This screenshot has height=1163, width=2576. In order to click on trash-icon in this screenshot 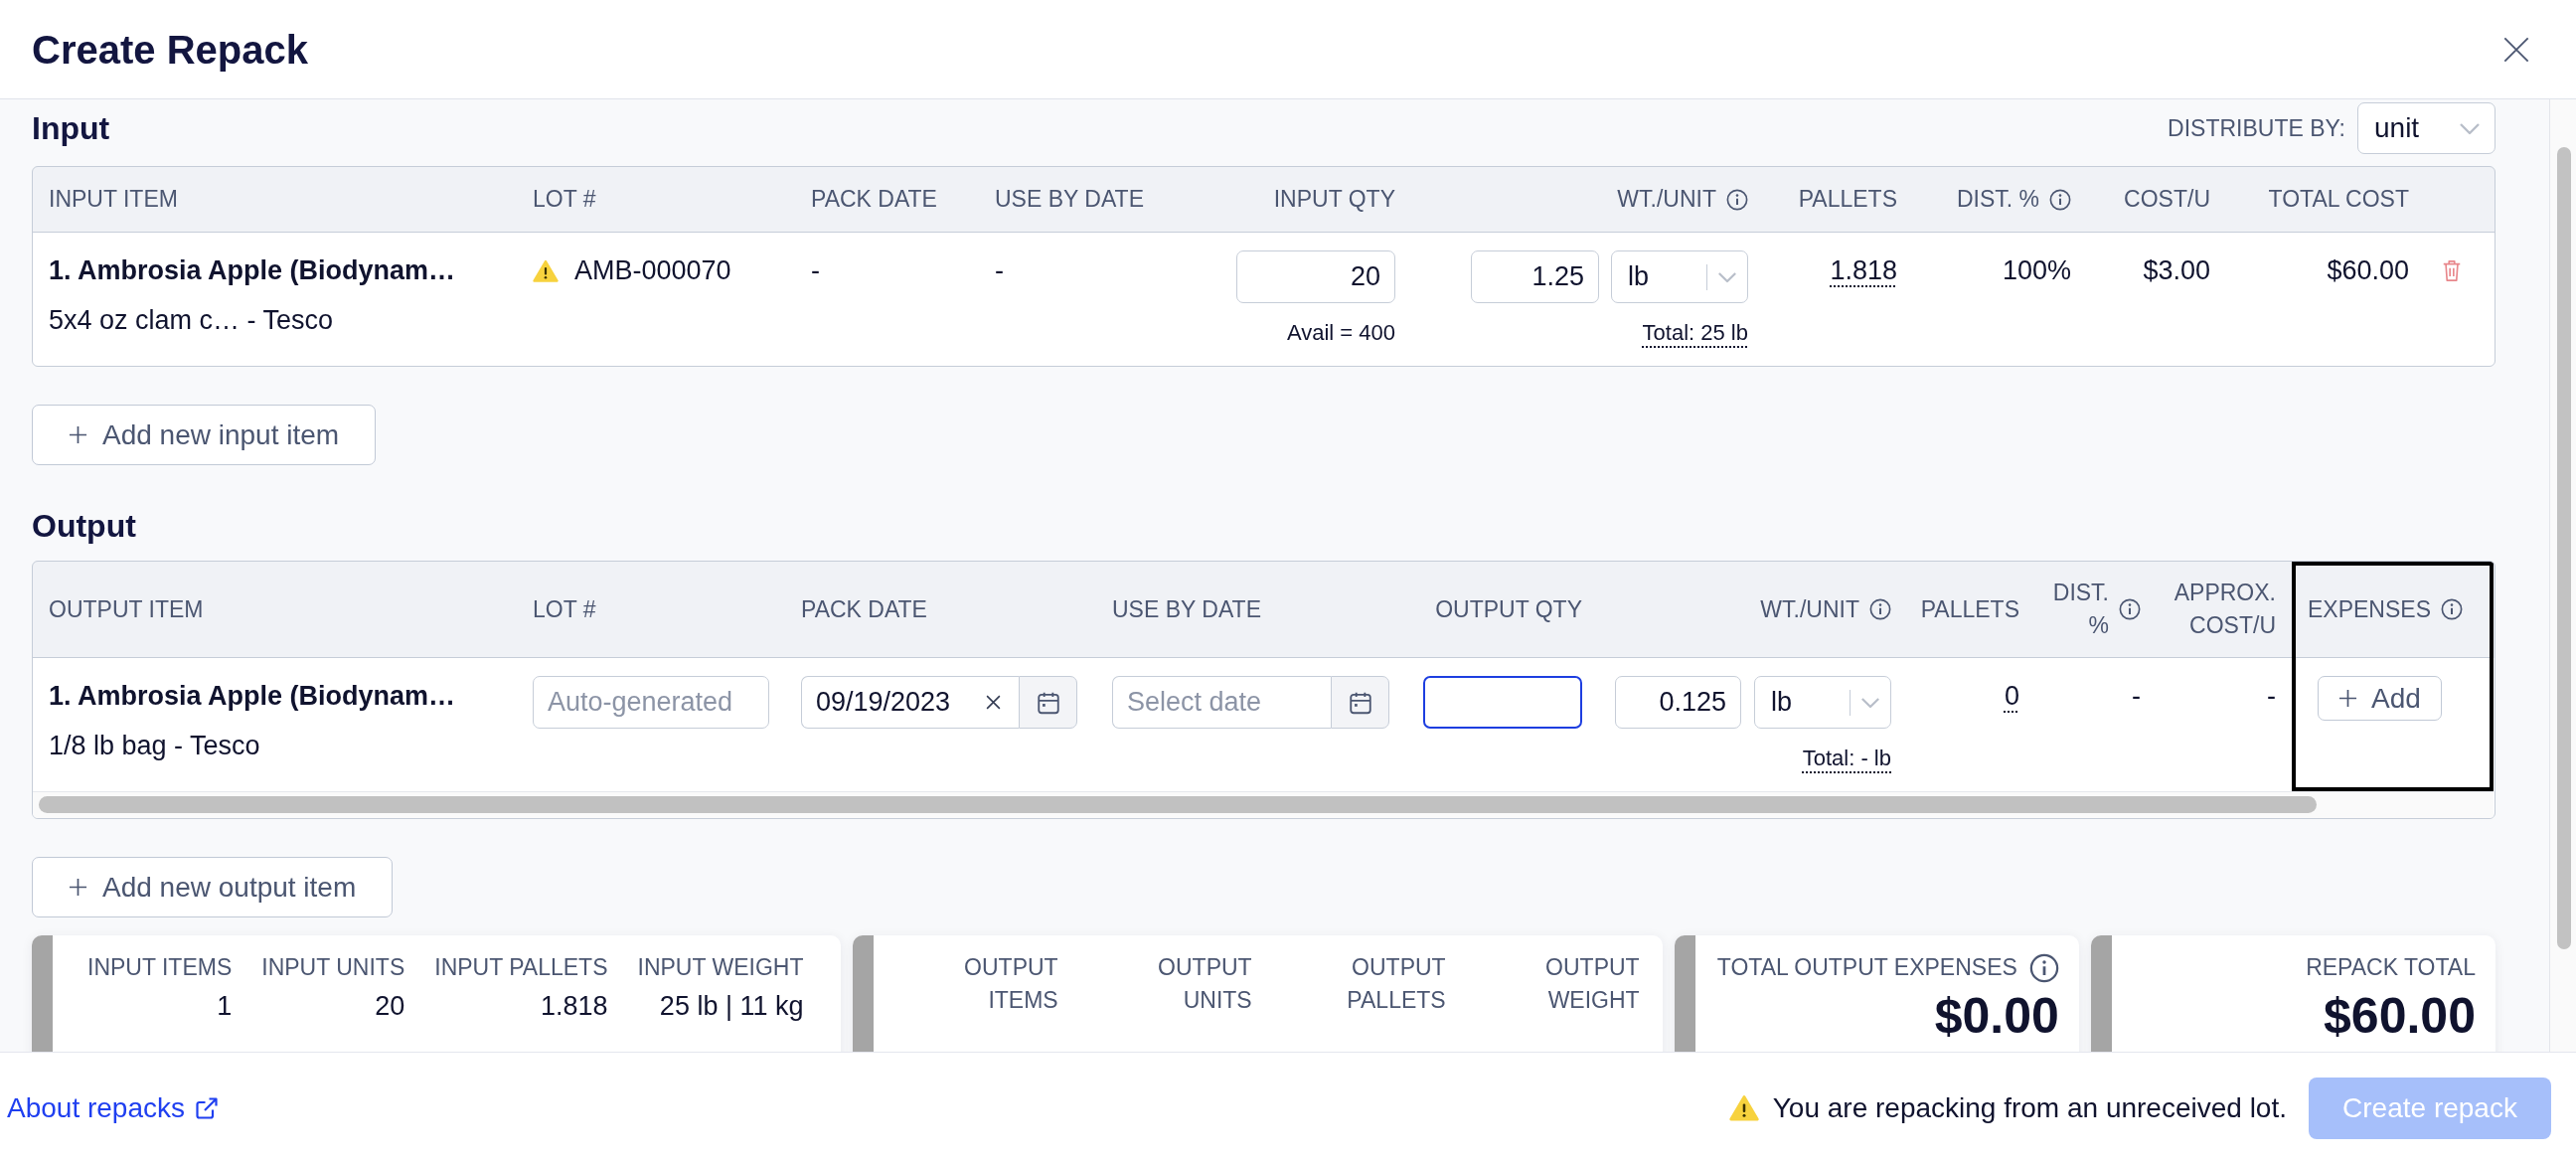, I will do `click(2452, 270)`.